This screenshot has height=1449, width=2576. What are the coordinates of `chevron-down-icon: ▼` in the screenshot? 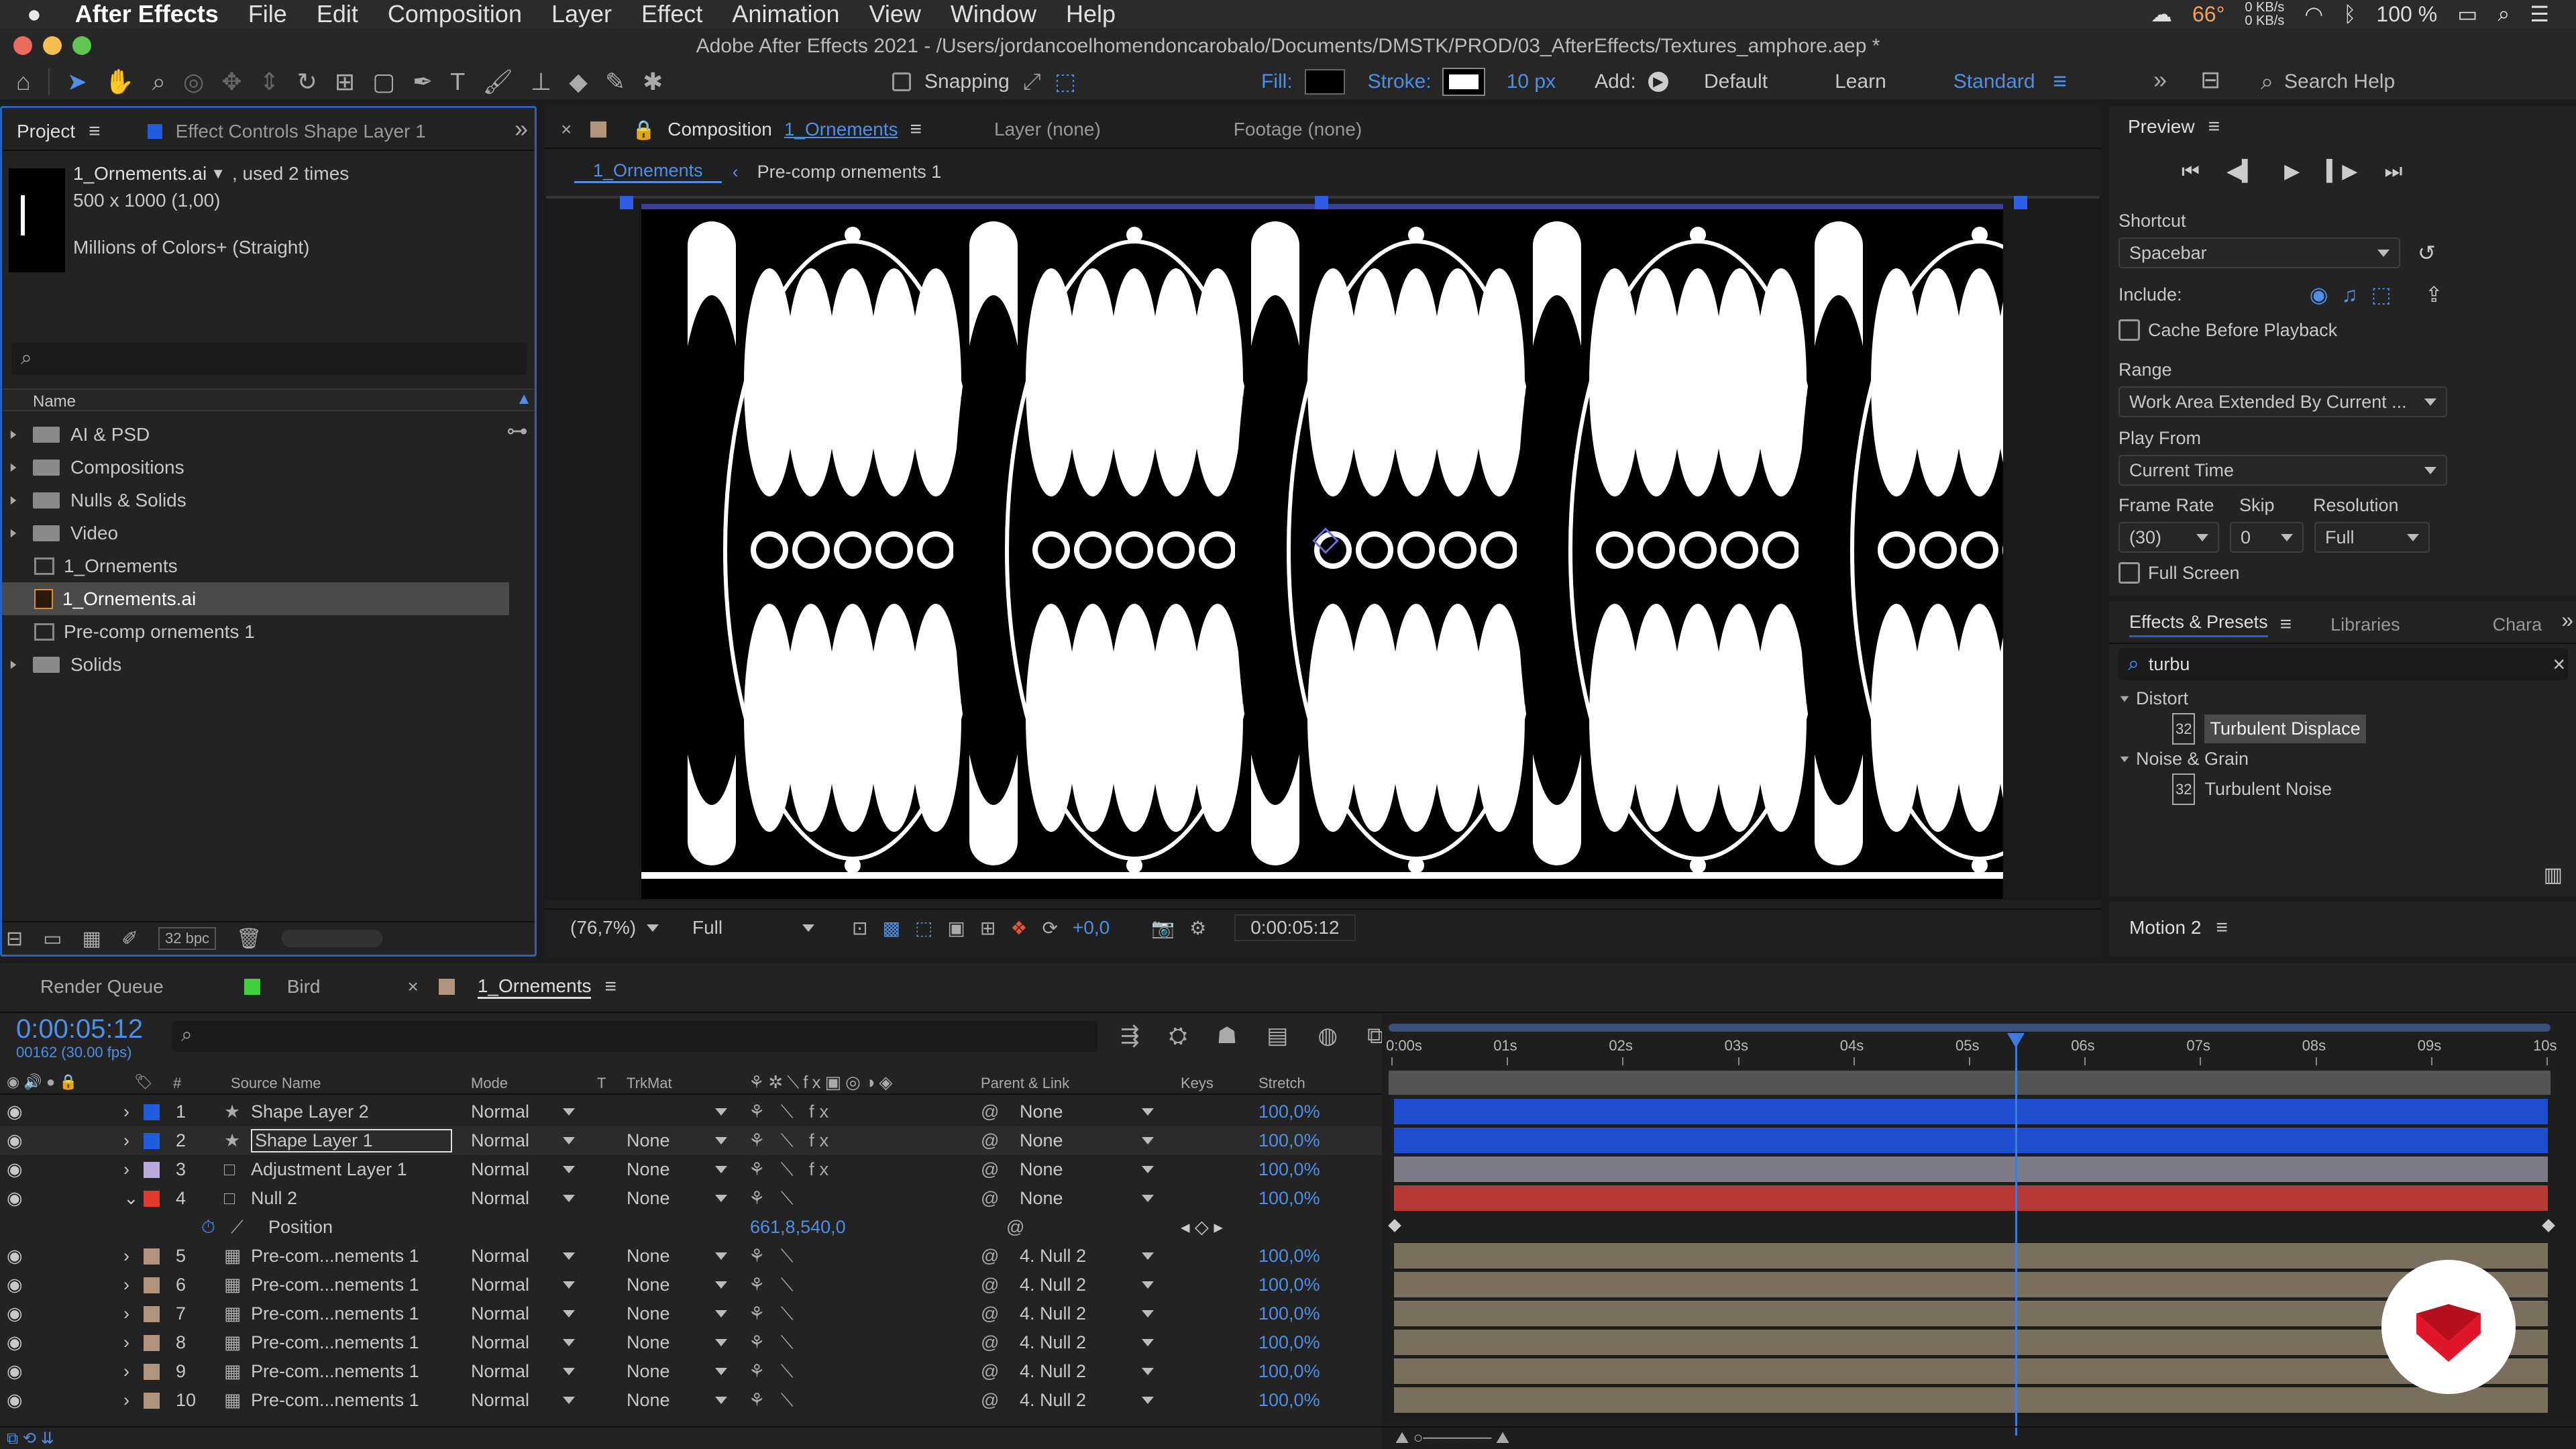 It's located at (218, 173).